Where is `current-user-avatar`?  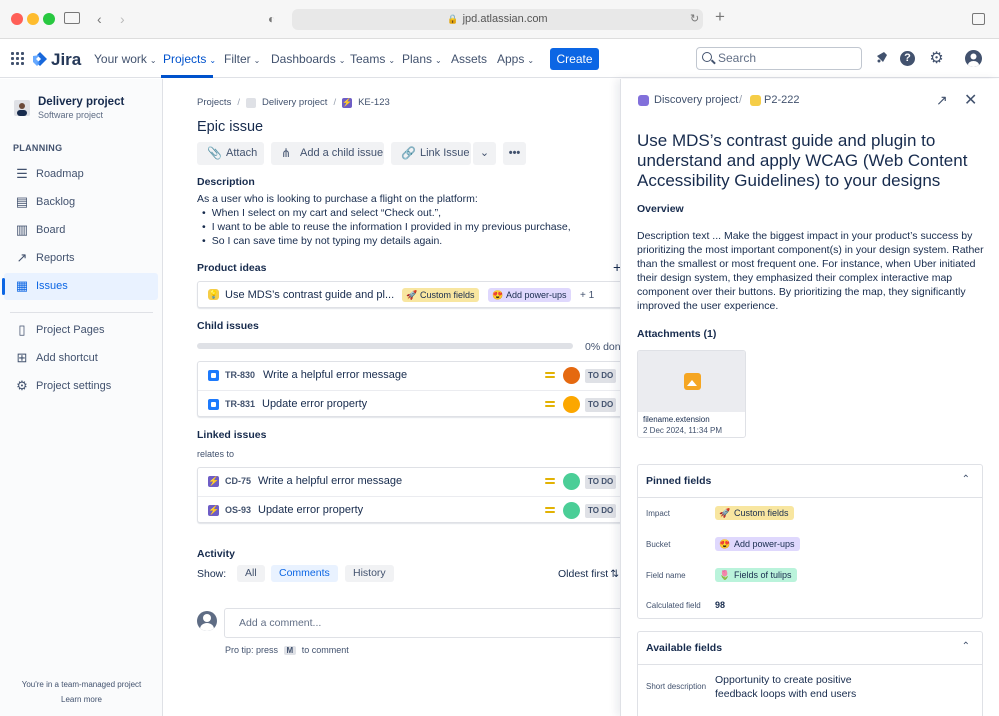
current-user-avatar is located at coordinates (207, 621).